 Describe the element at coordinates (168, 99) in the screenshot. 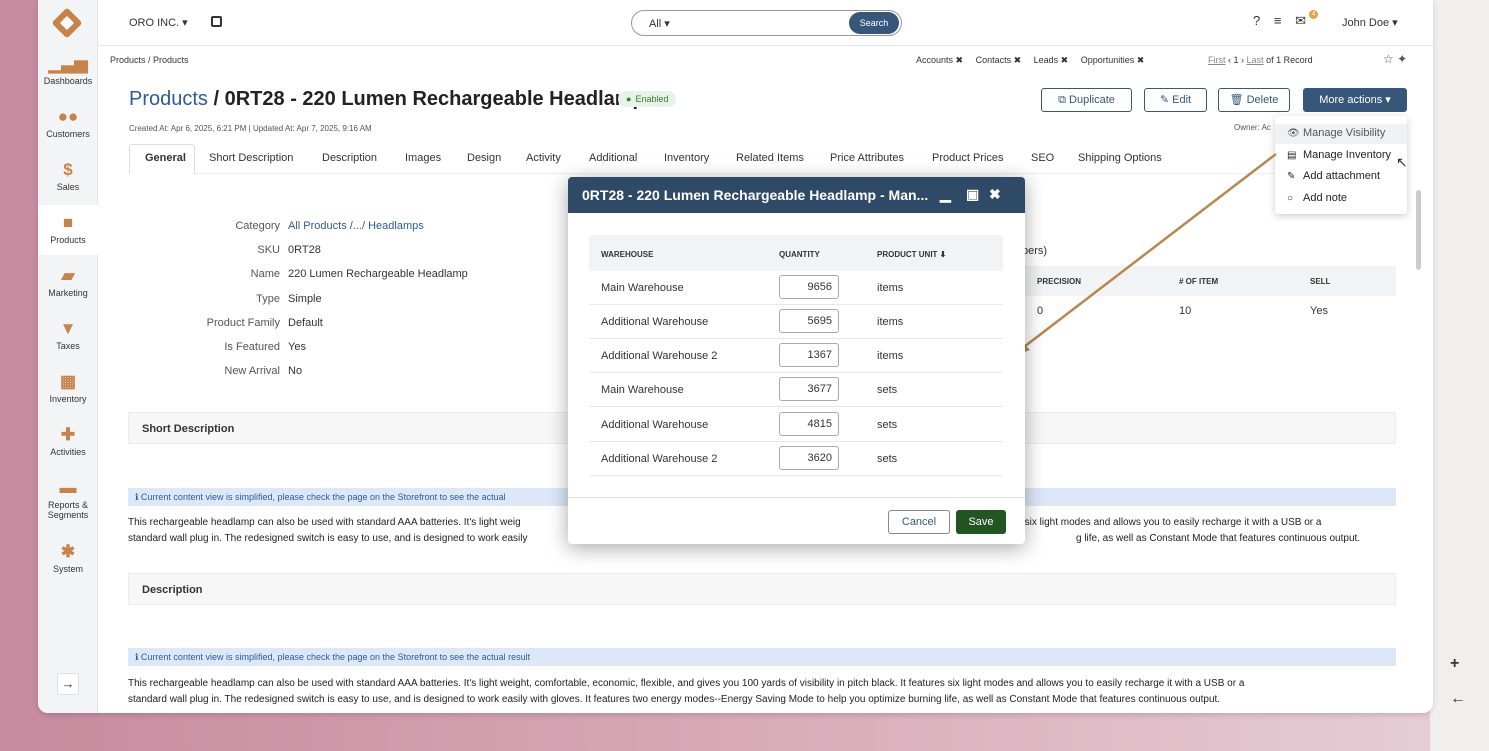

I see `section-link: Products` at that location.